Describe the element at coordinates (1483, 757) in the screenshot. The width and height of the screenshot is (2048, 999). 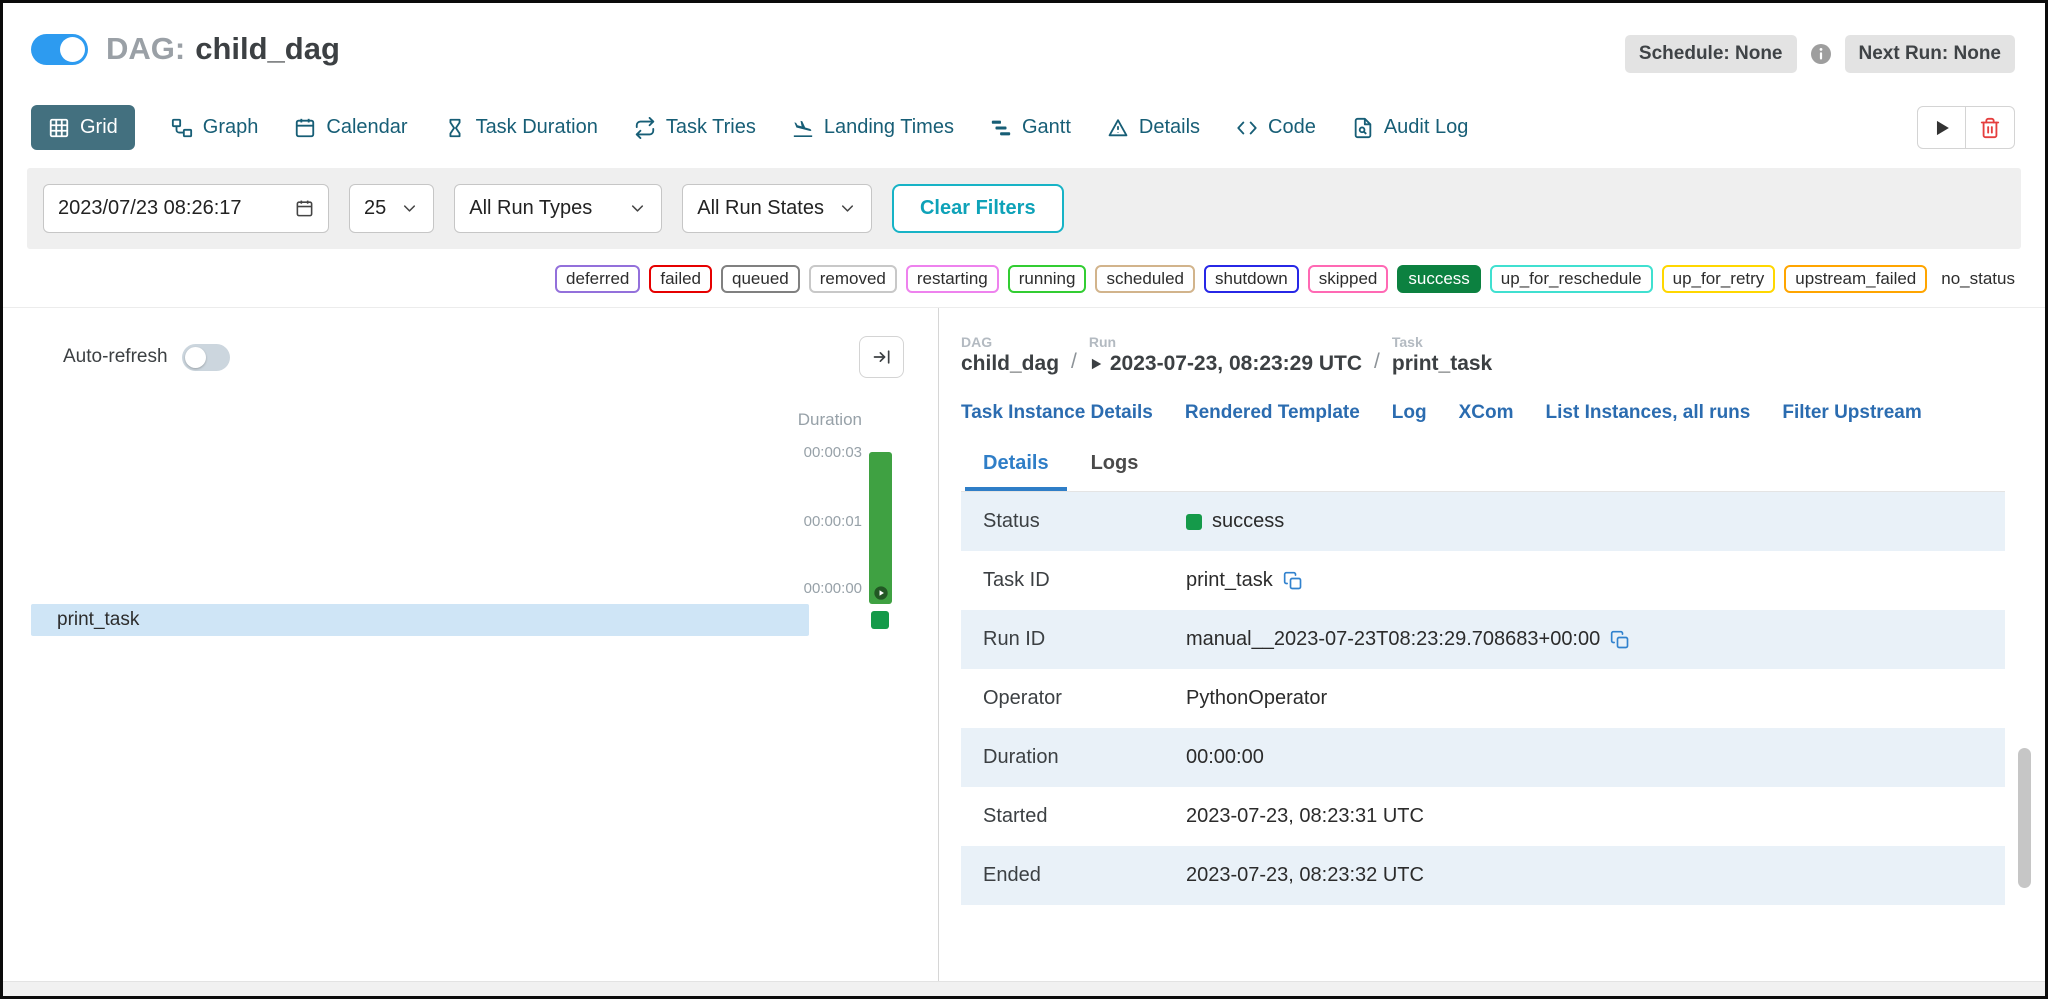
I see `detail-row: Duration 00:00:00` at that location.